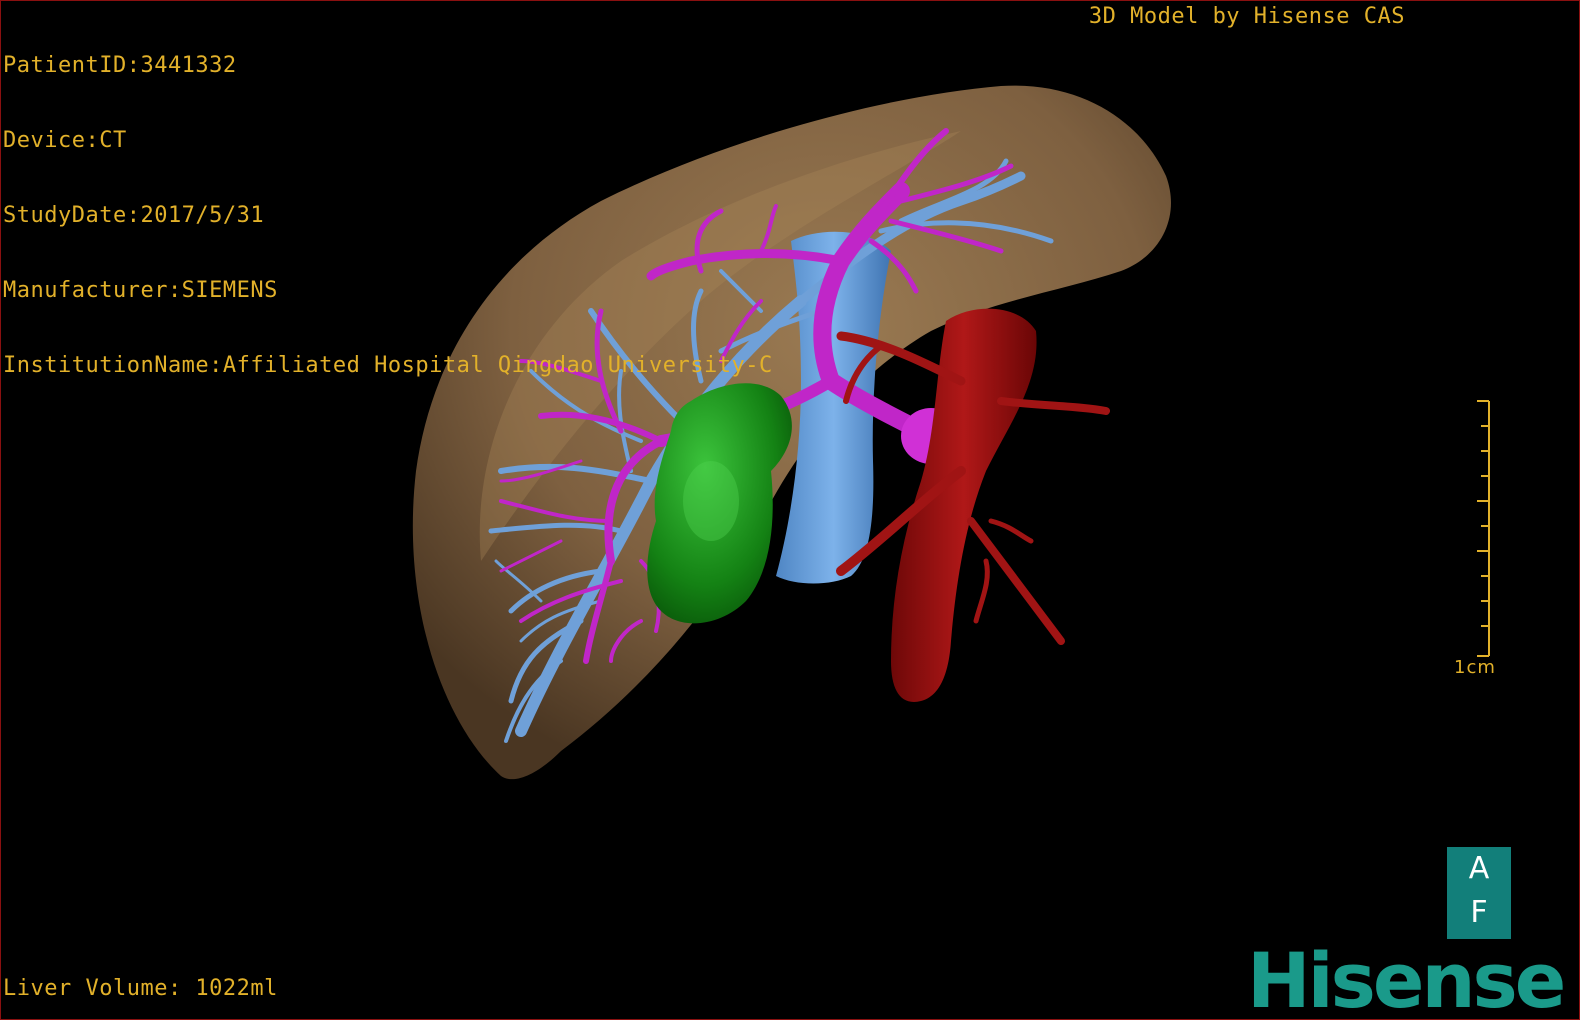 The height and width of the screenshot is (1020, 1580). Describe the element at coordinates (711, 501) in the screenshot. I see `tumor-highlight` at that location.